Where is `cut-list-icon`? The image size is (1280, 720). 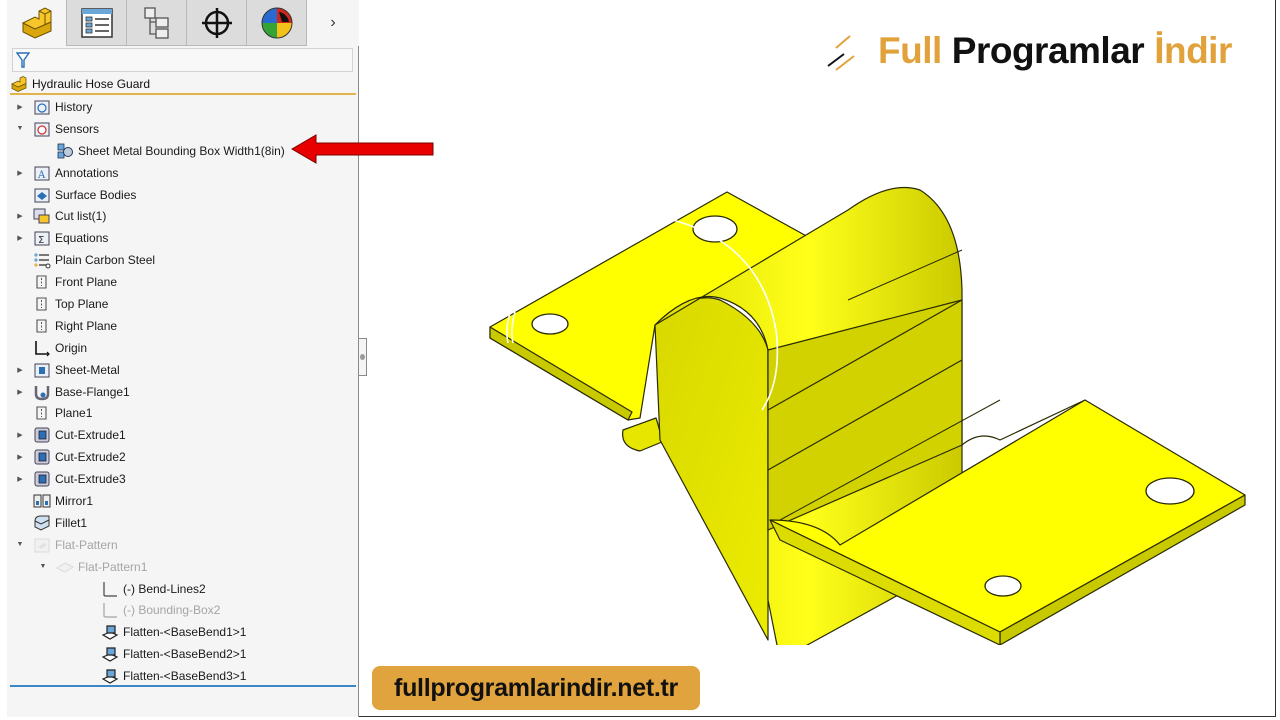 cut-list-icon is located at coordinates (42, 216).